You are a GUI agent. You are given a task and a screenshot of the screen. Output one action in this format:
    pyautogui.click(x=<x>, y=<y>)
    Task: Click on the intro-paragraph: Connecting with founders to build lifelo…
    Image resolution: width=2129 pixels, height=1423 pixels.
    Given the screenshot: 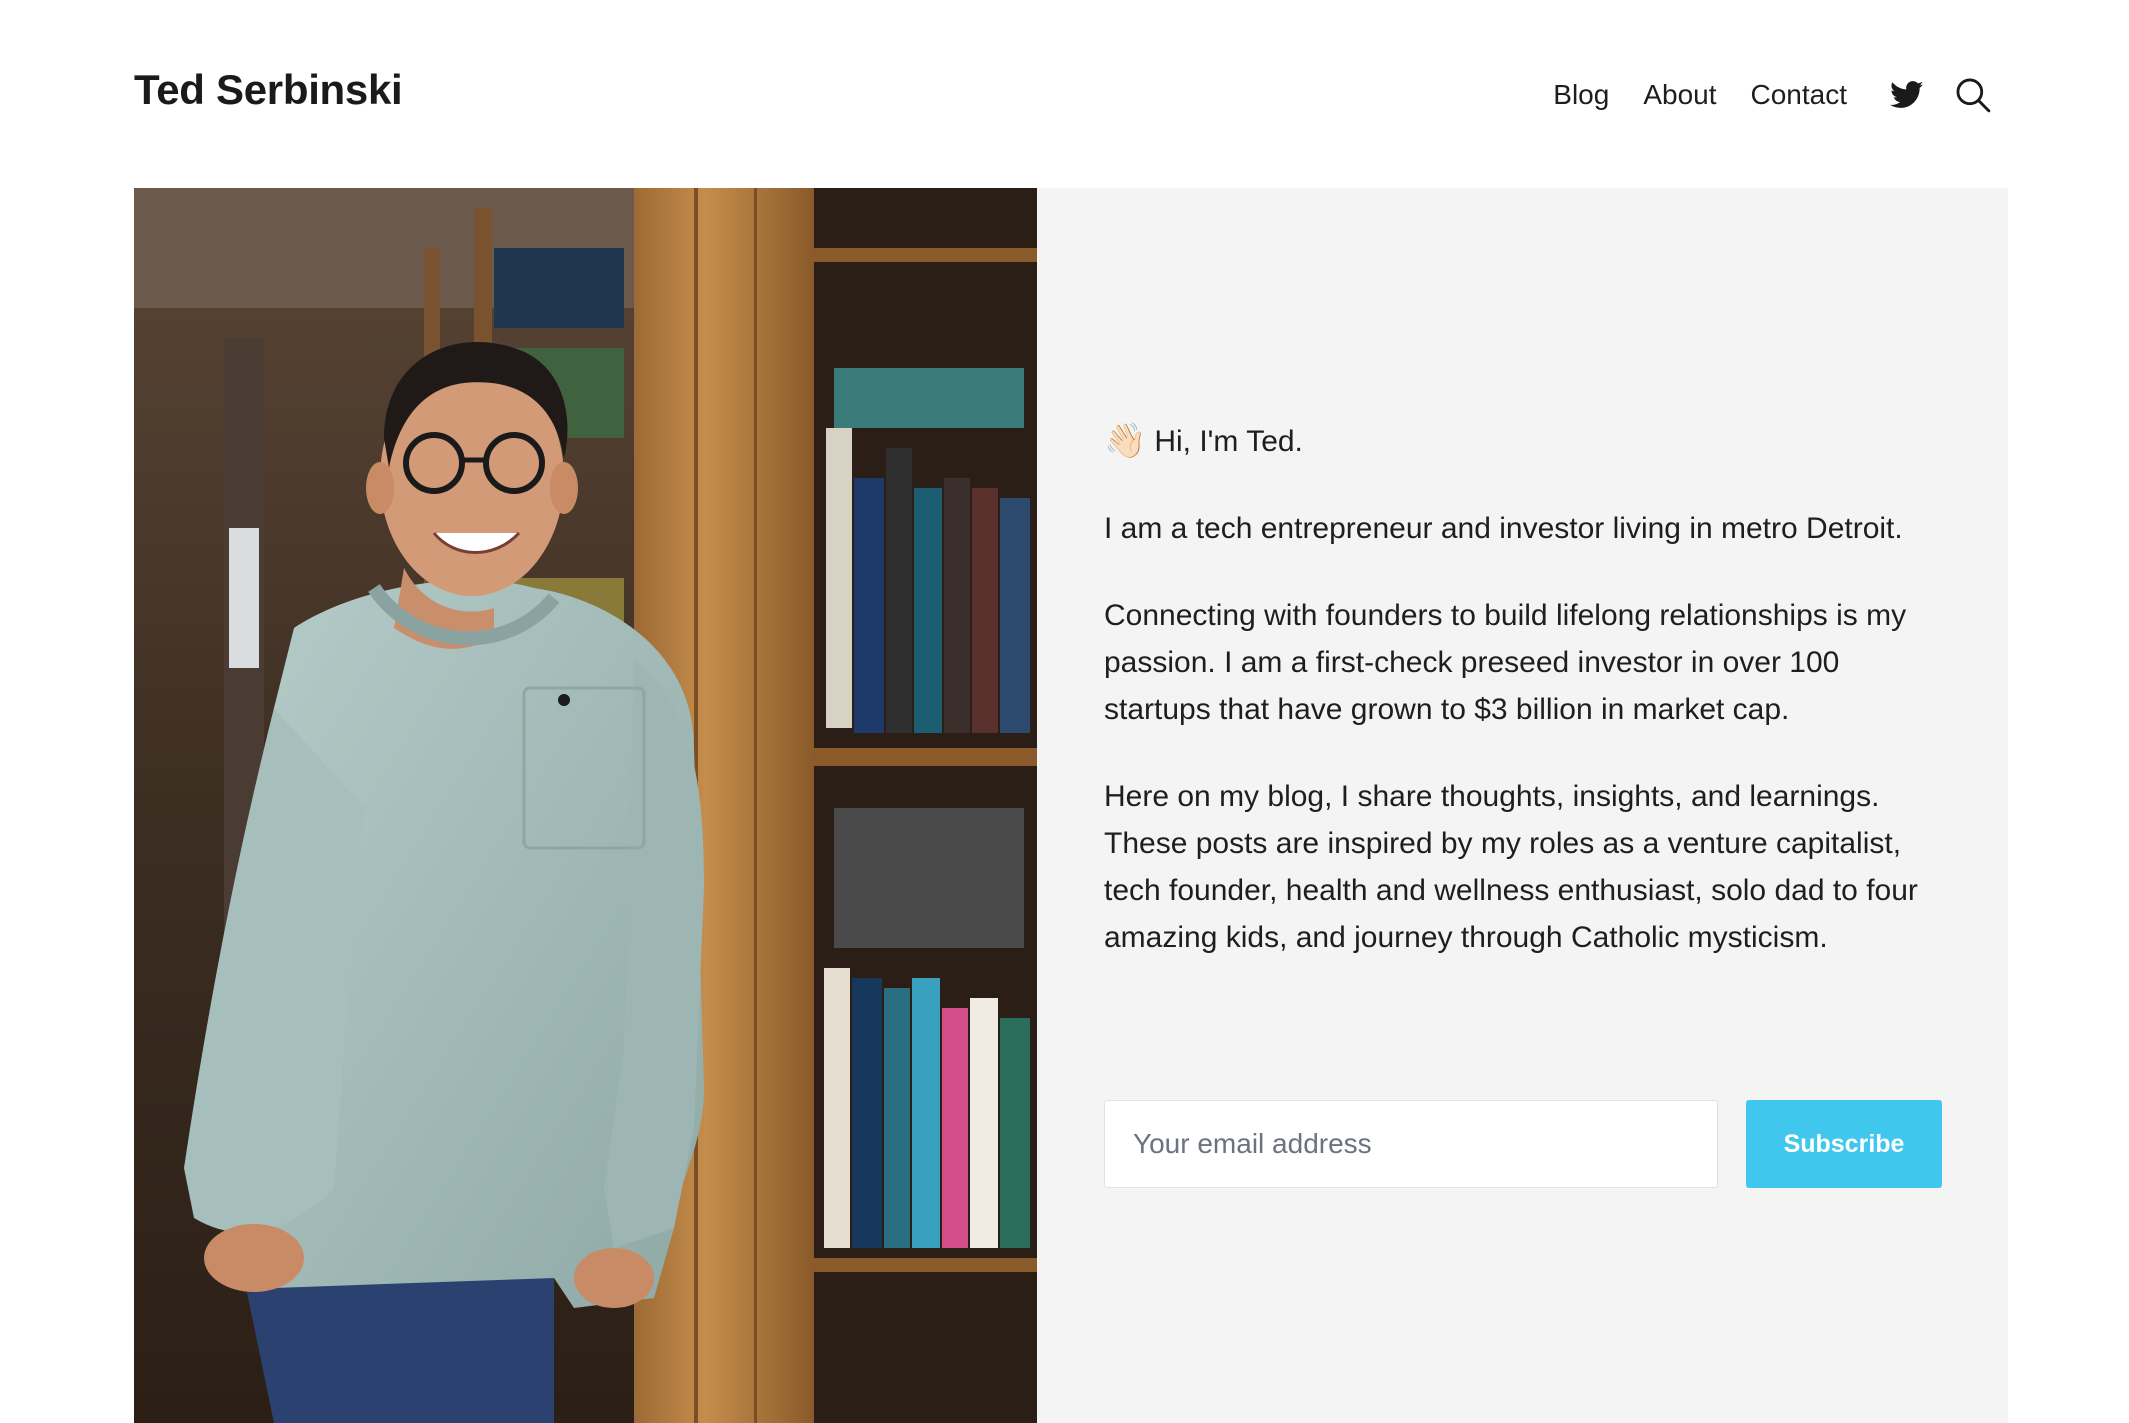 What is the action you would take?
    pyautogui.click(x=1505, y=662)
    